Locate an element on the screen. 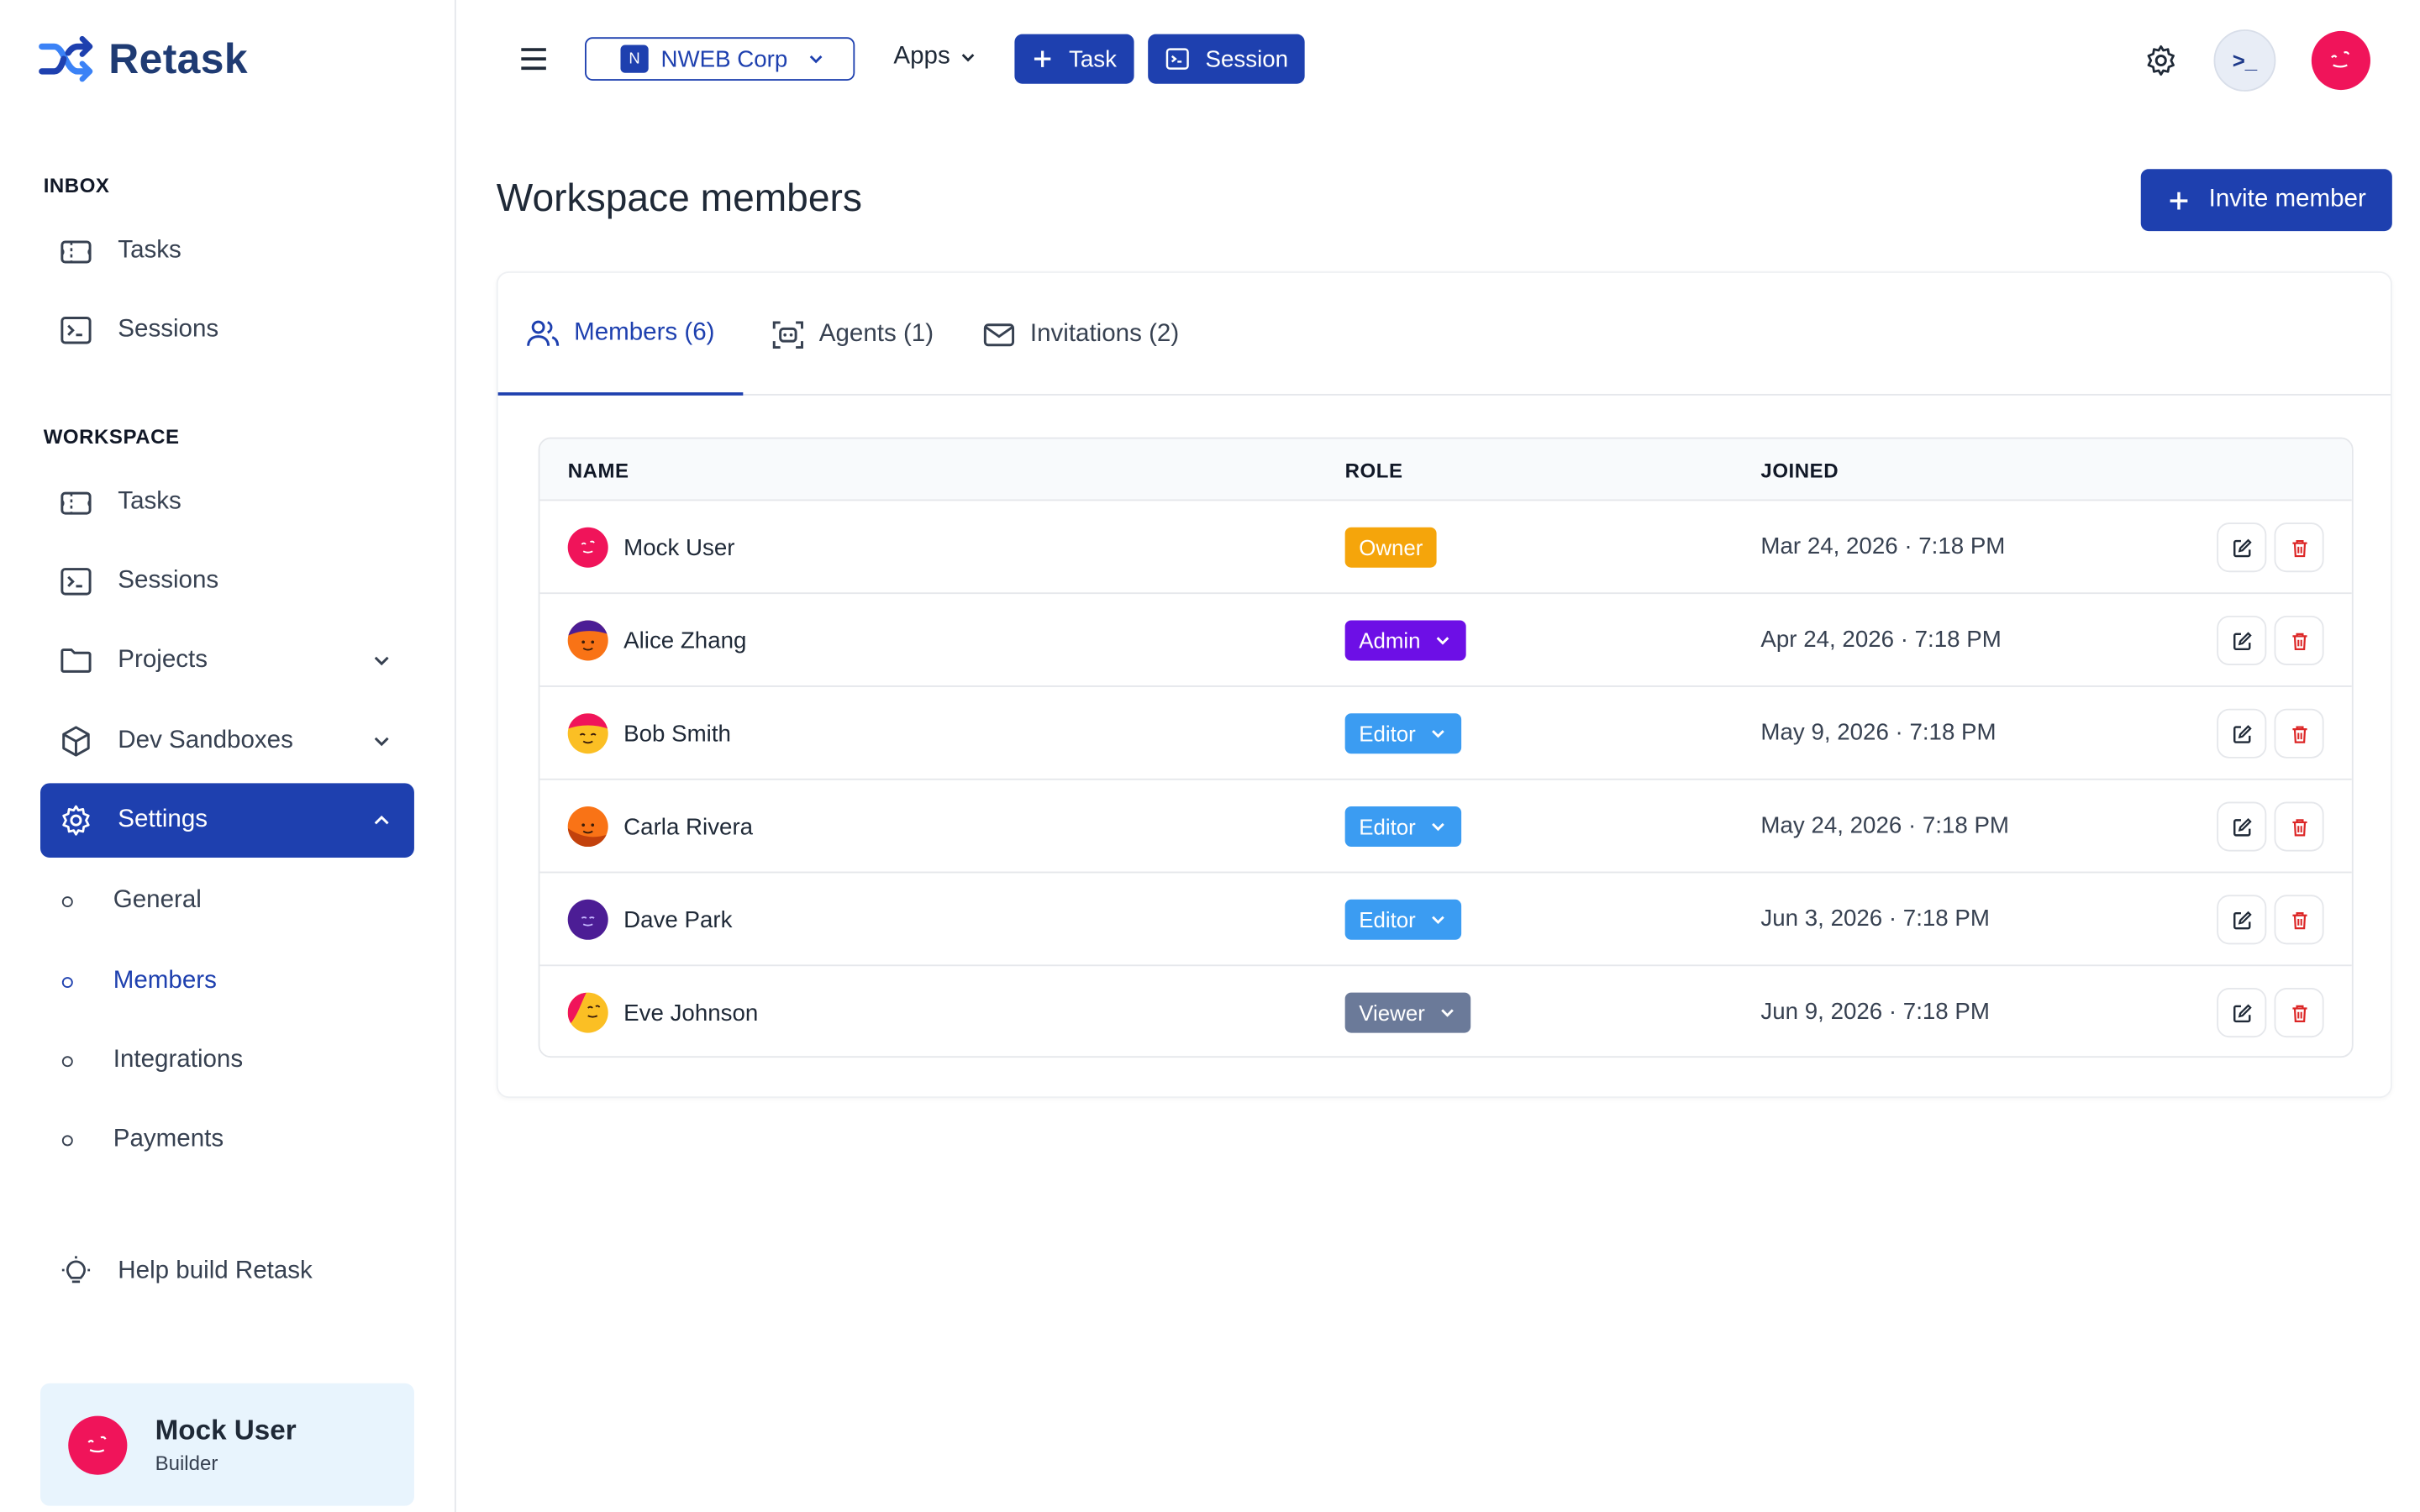 This screenshot has width=2420, height=1512. member-name-cell: Carla Rivera is located at coordinates (660, 827).